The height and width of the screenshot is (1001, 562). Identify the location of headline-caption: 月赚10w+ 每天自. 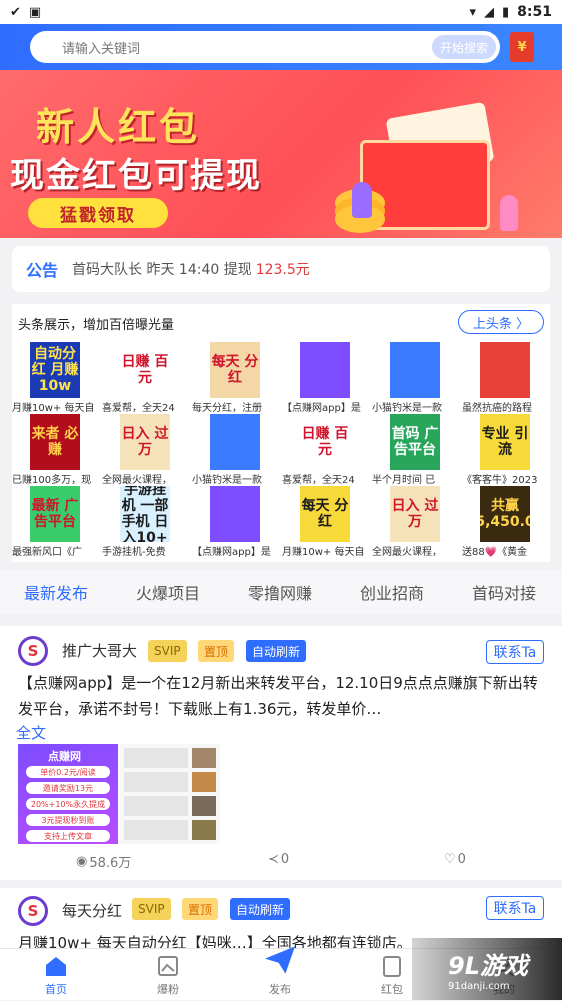
(53, 408).